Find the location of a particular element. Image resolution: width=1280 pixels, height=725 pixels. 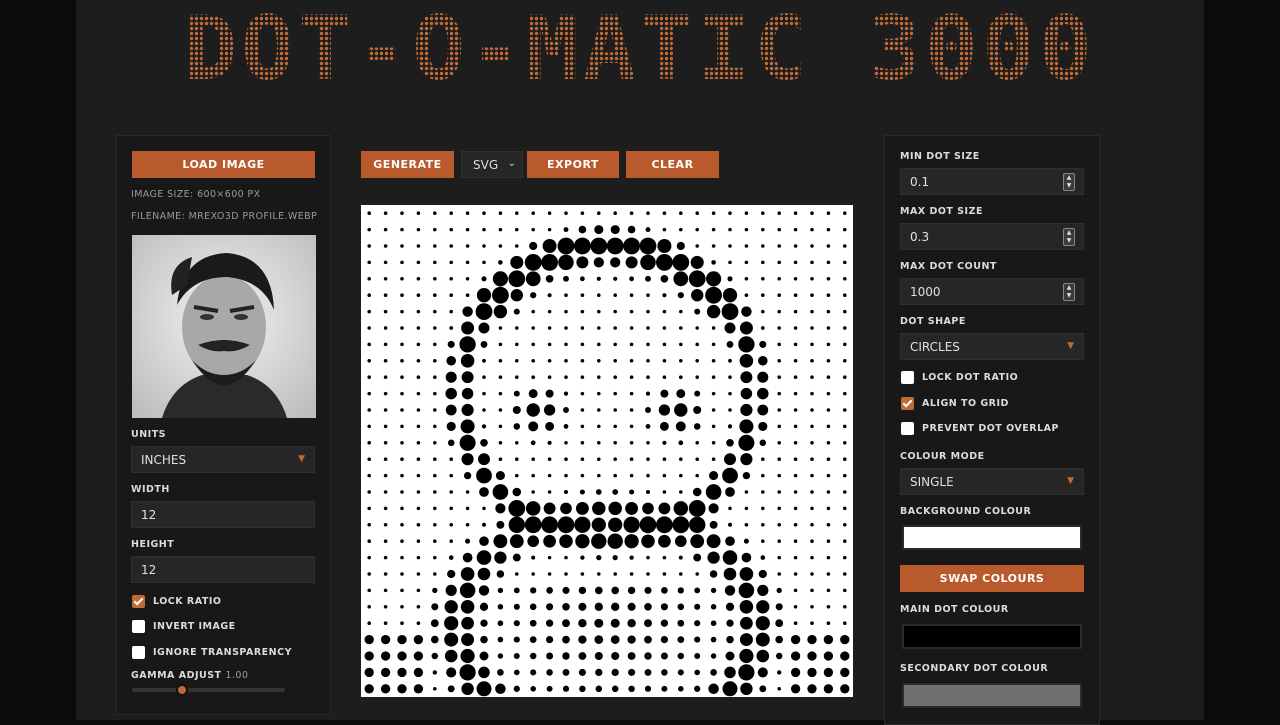

gamma-value: 1.00 is located at coordinates (237, 675).